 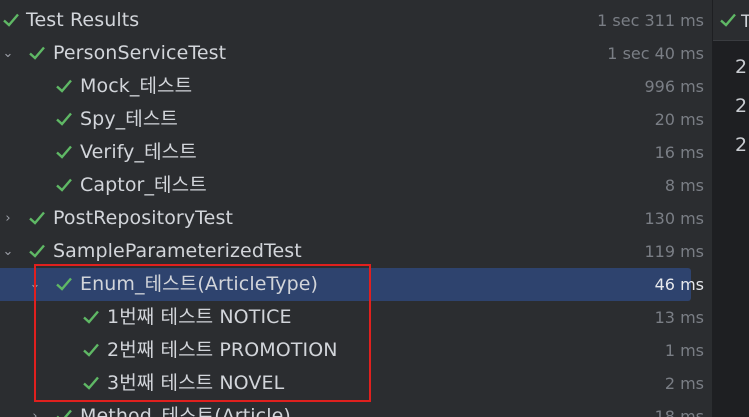 I want to click on tree-row-sampleparameterizedtest: ⌄ SampleParameterizedTest 119 ms, so click(x=356, y=251).